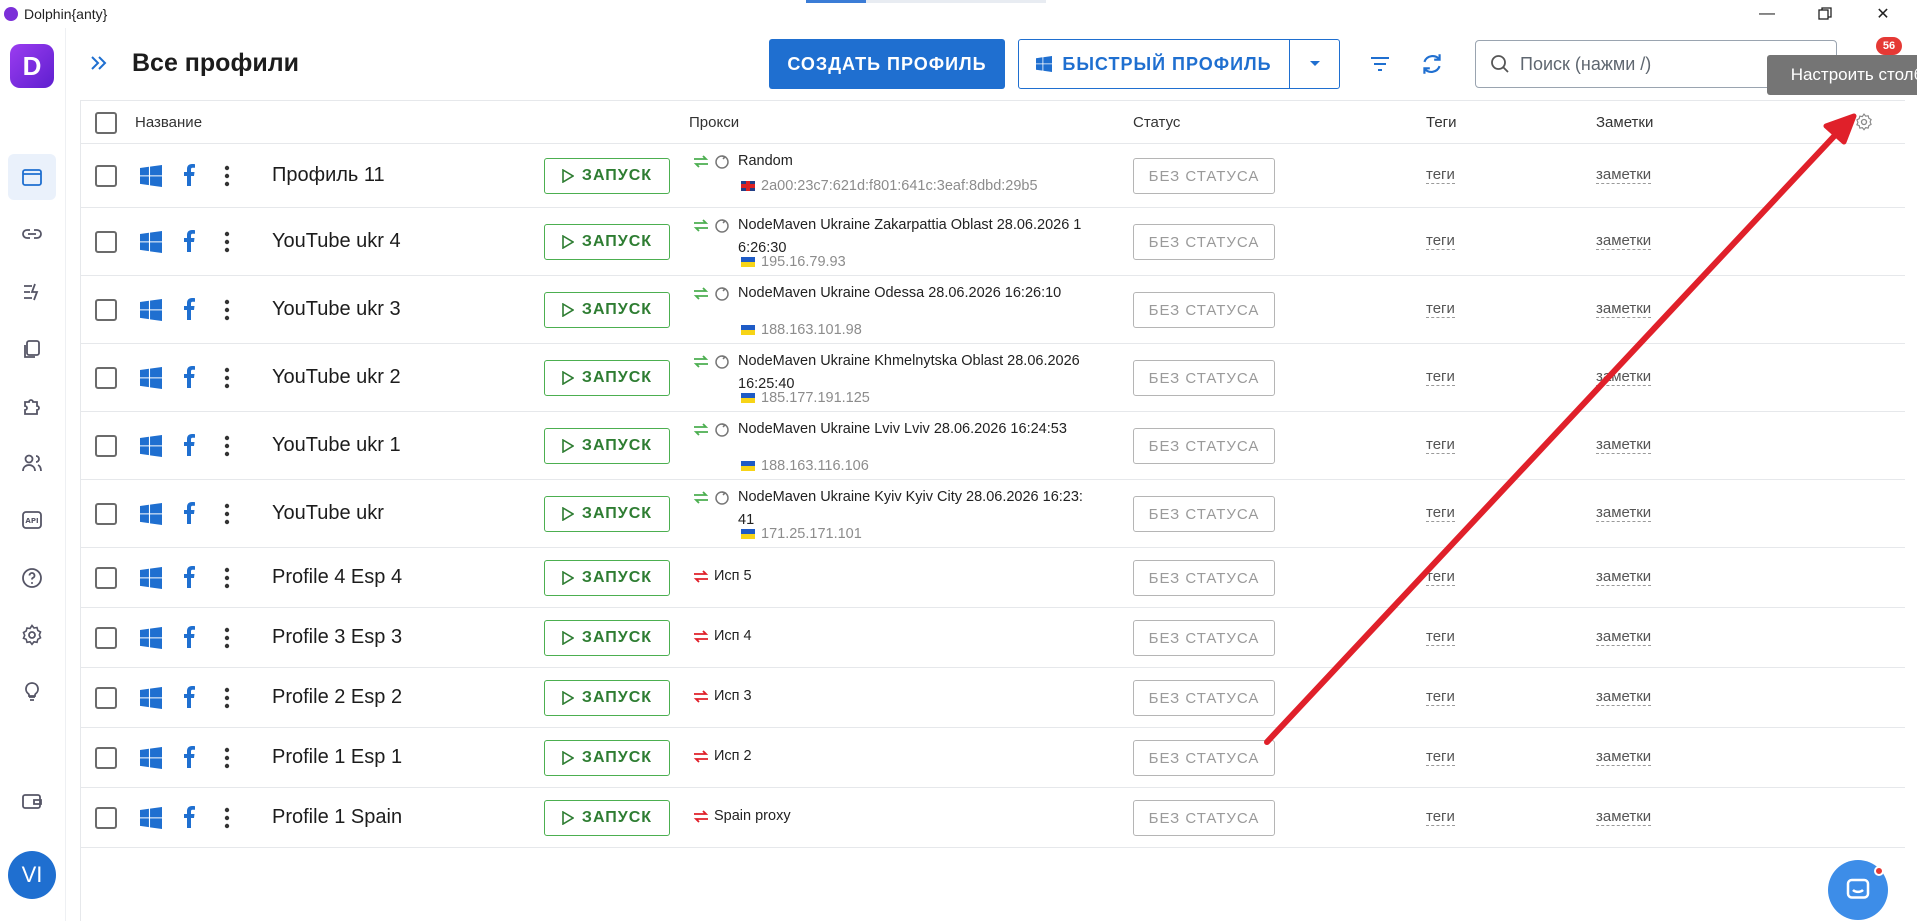  Describe the element at coordinates (887, 64) in the screenshot. I see `create-profile-button: СОЗДАТЬ ПРОФИЛЬ` at that location.